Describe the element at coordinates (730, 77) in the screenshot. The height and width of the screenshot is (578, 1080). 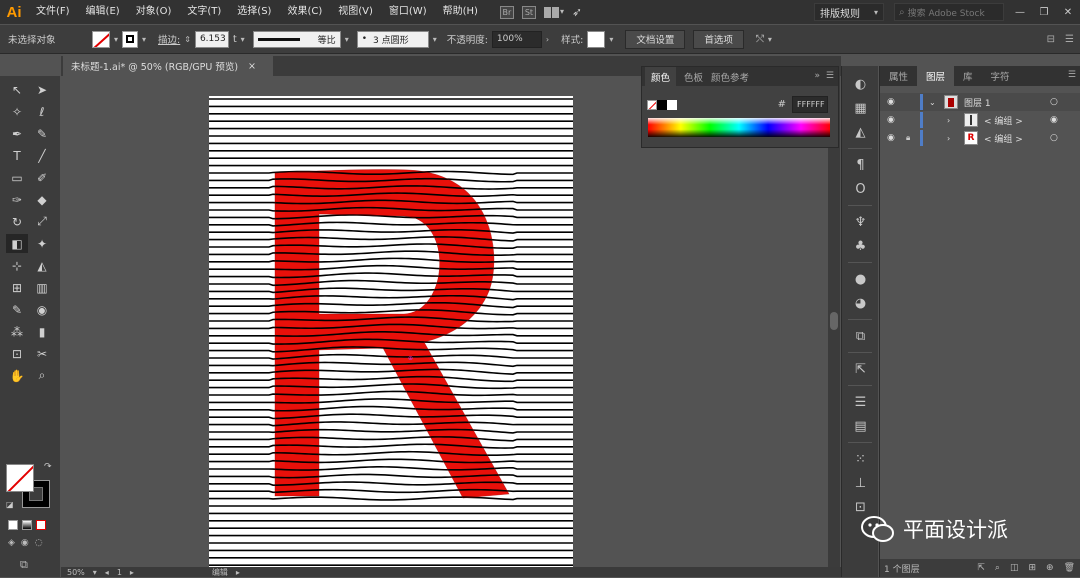
I see `color-panel-tab: 颜色参考` at that location.